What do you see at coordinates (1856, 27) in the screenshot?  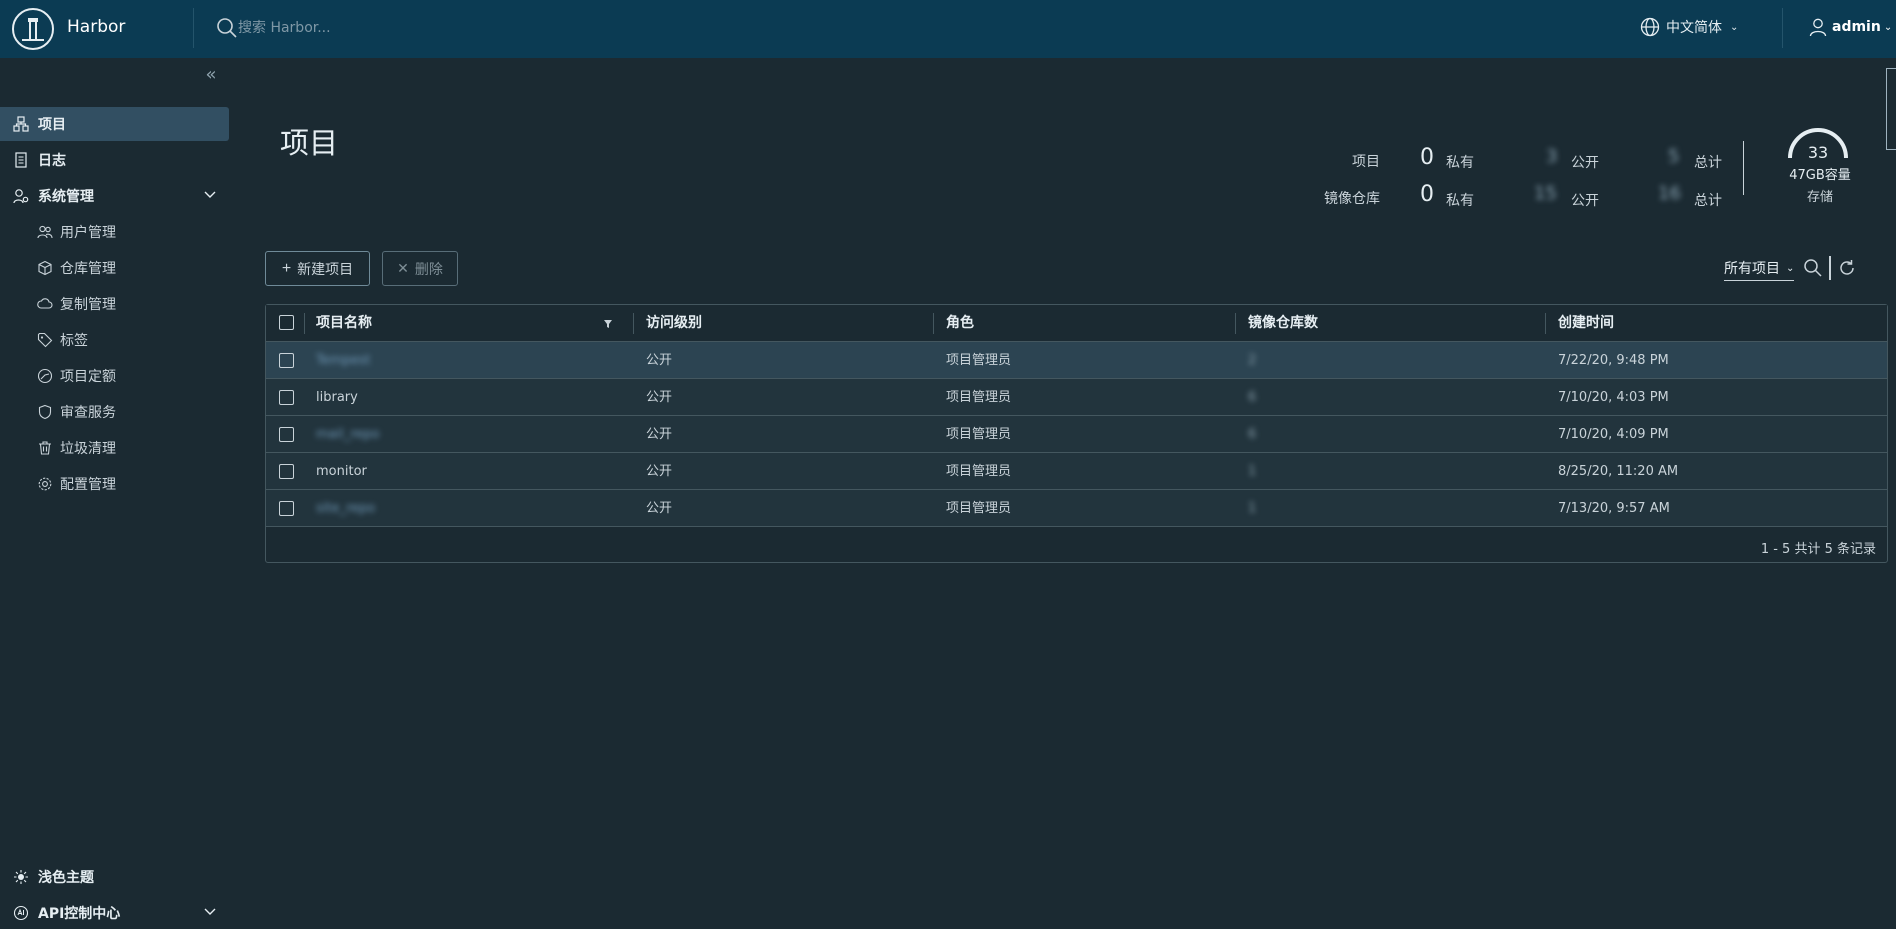 I see `user-name: admin` at bounding box center [1856, 27].